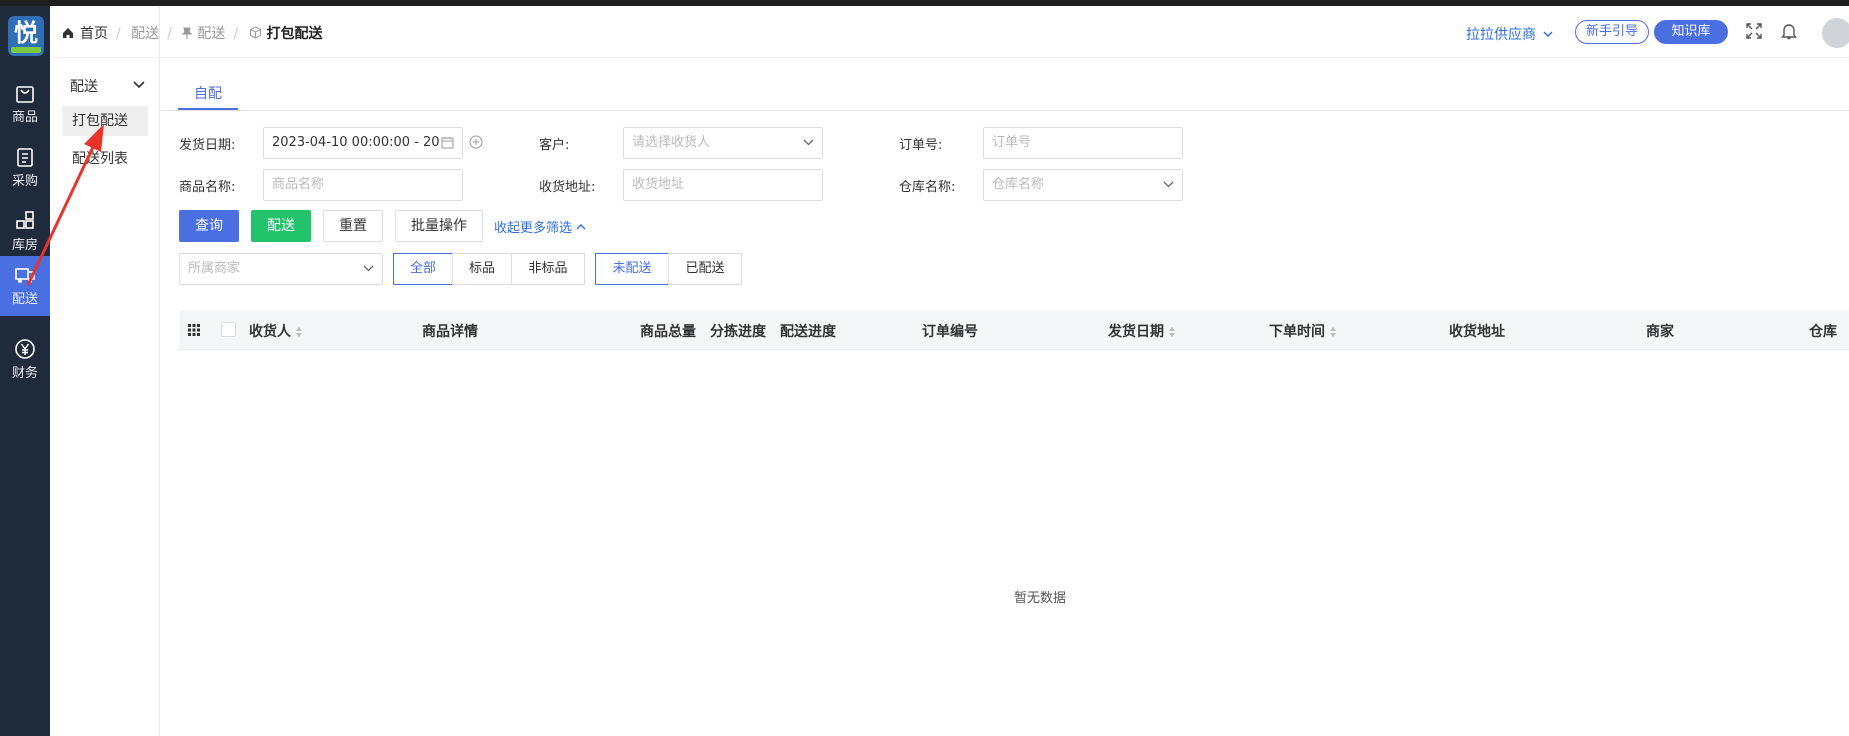  I want to click on submenu-item-delivery-list: 配送列表, so click(105, 159).